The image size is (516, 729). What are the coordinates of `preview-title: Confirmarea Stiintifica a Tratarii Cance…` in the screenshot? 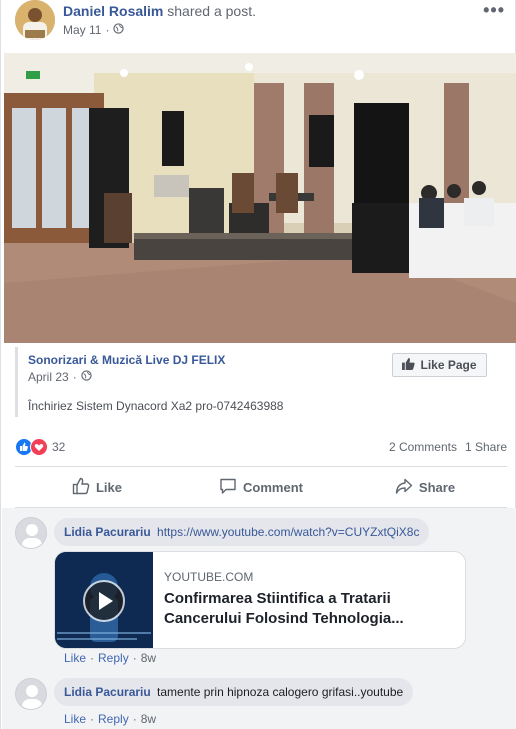 It's located at (309, 609).